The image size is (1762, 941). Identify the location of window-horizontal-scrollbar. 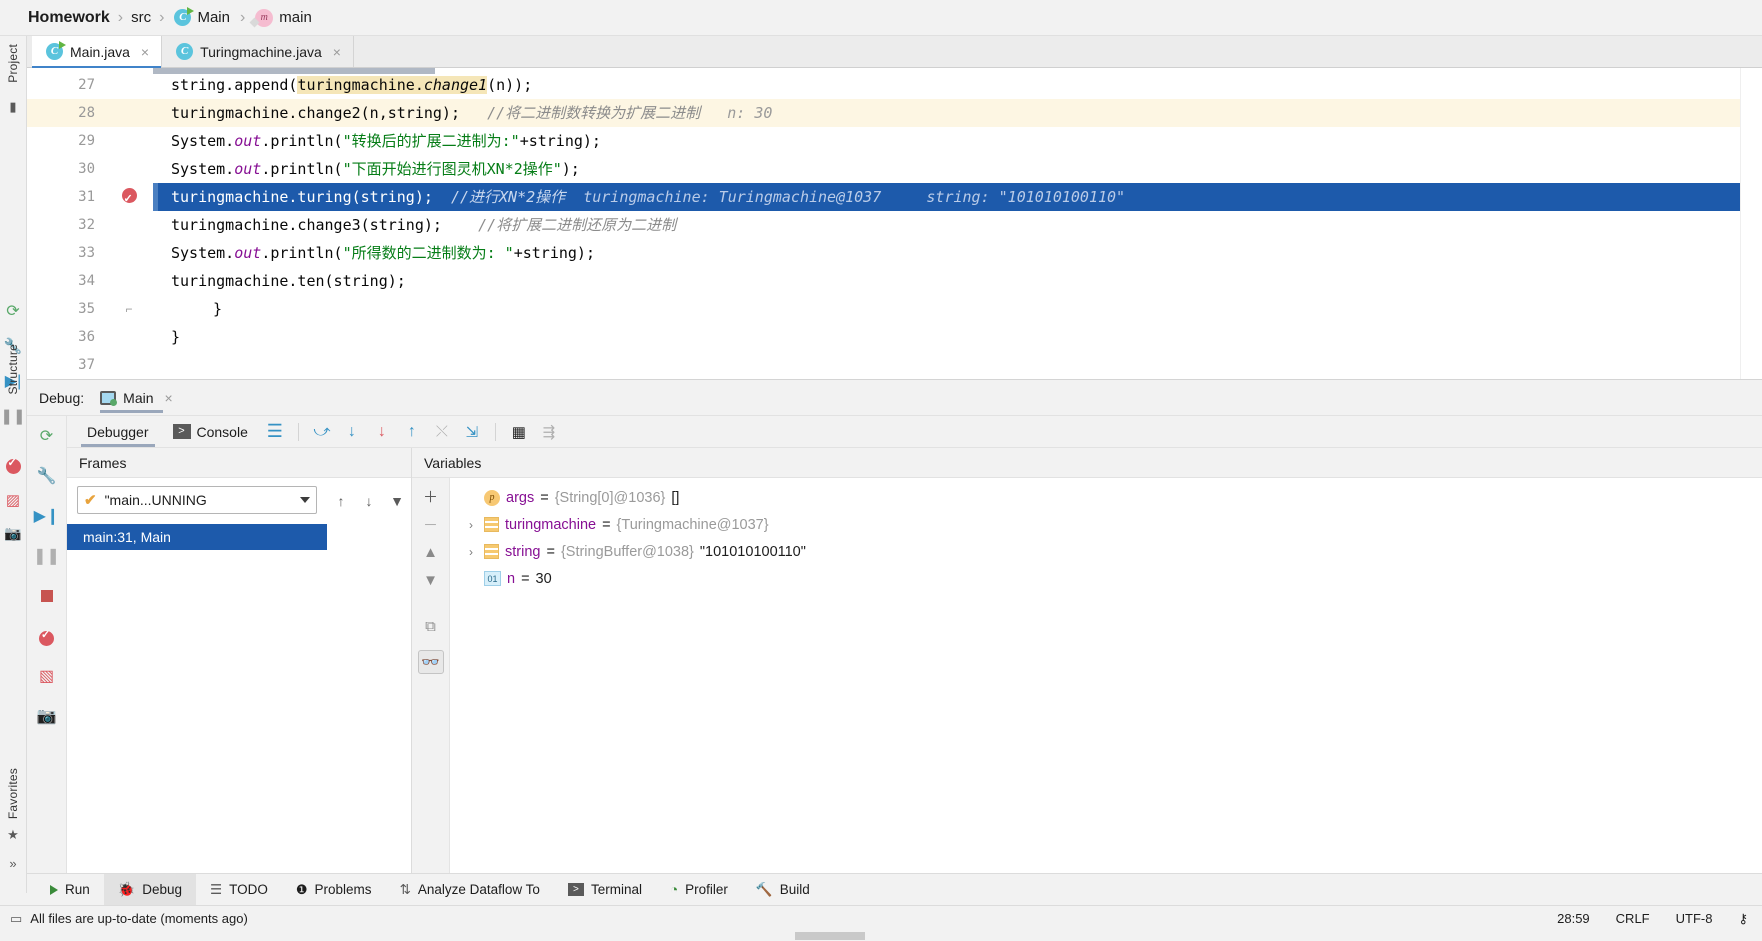
(881, 936).